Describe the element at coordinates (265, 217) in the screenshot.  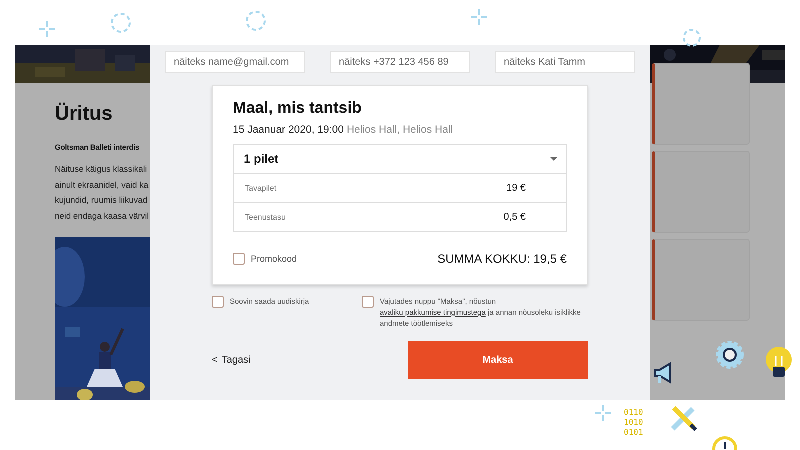
I see `price-label: Teenustasu` at that location.